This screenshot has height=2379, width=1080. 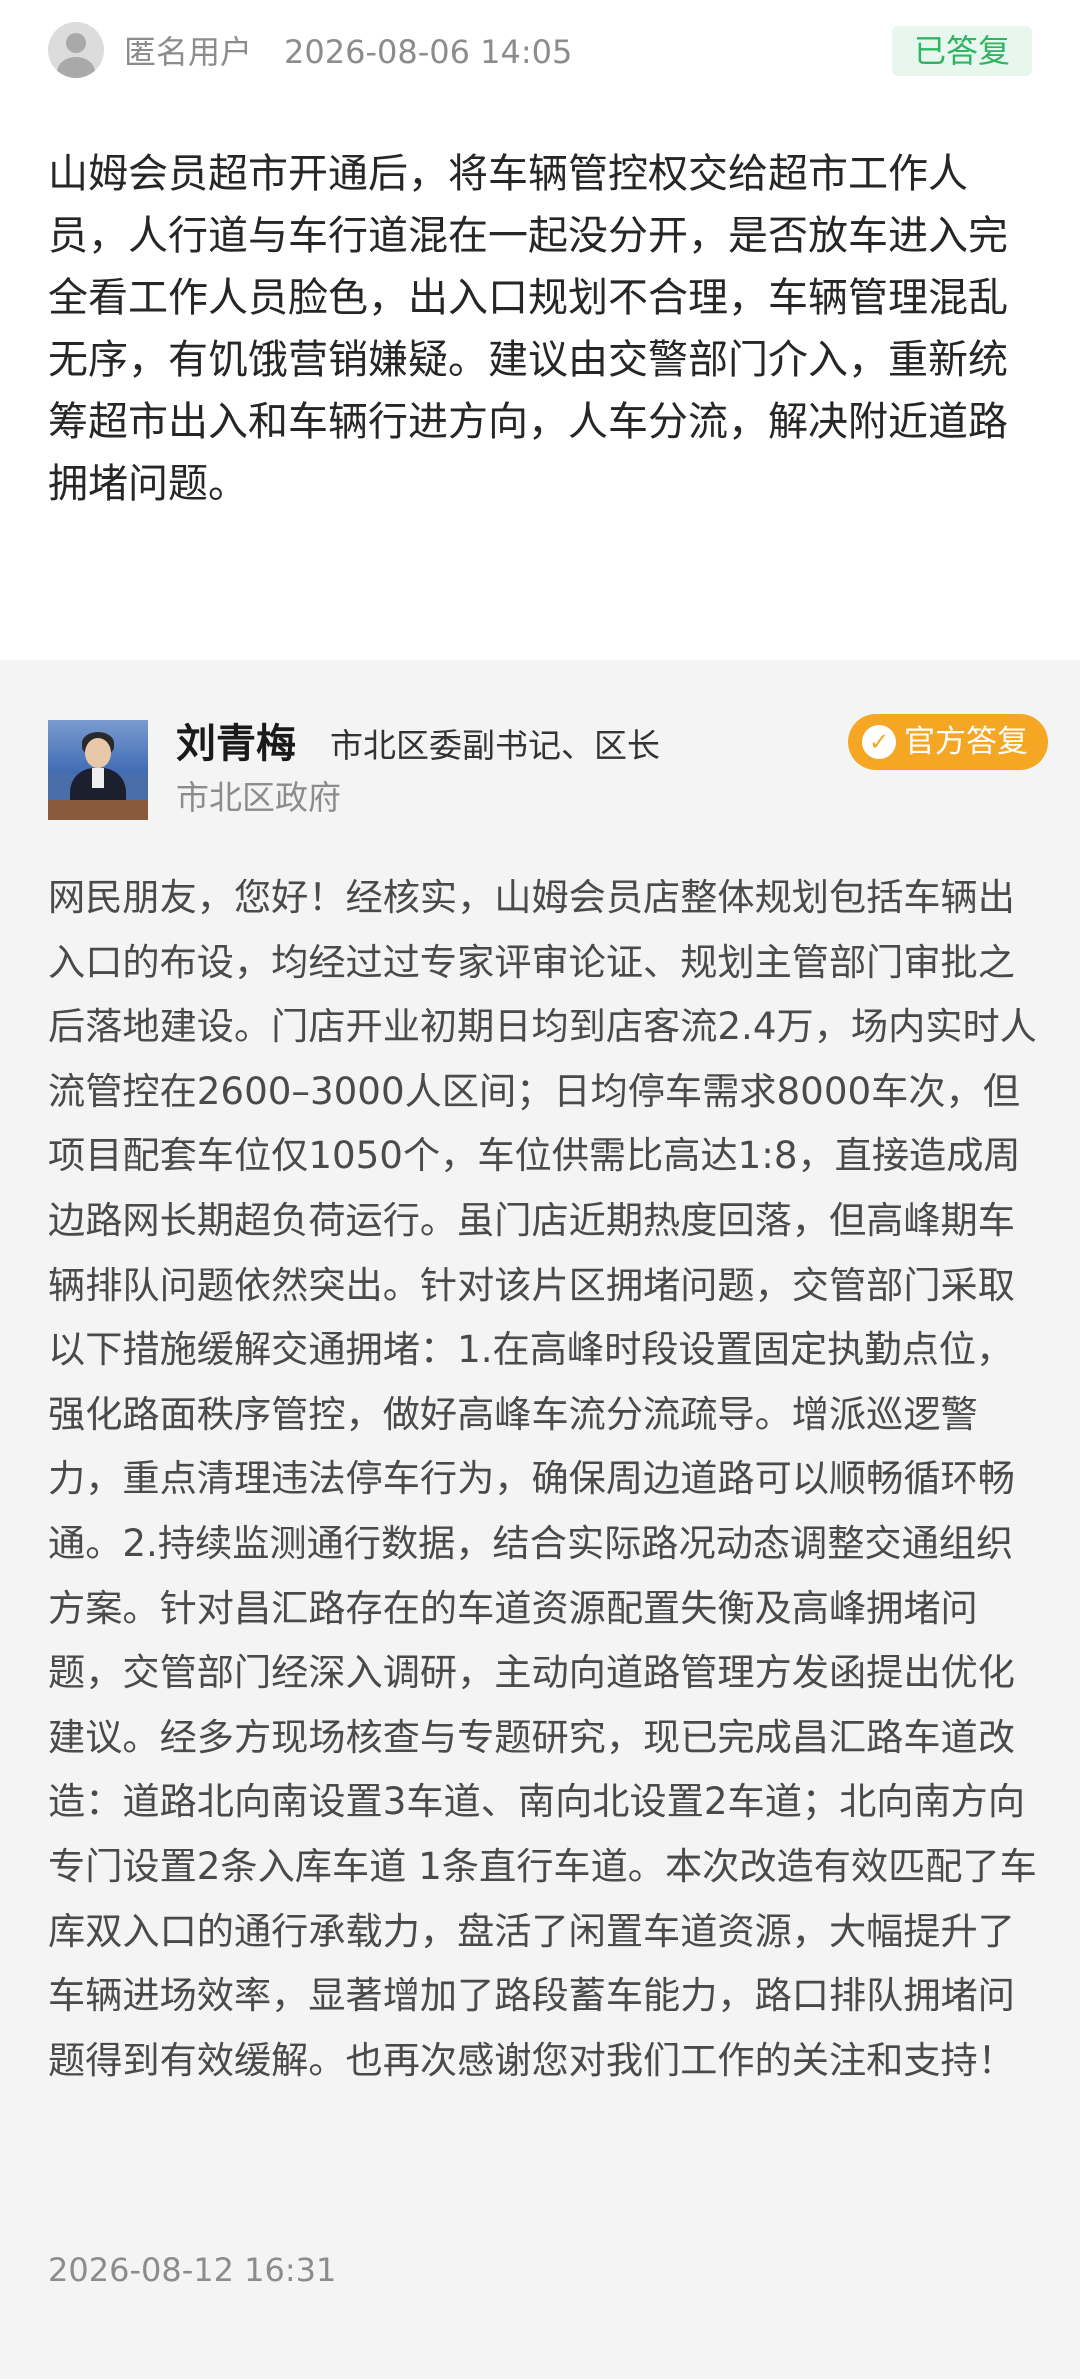 What do you see at coordinates (76, 50) in the screenshot?
I see `anonymous-avatar-icon` at bounding box center [76, 50].